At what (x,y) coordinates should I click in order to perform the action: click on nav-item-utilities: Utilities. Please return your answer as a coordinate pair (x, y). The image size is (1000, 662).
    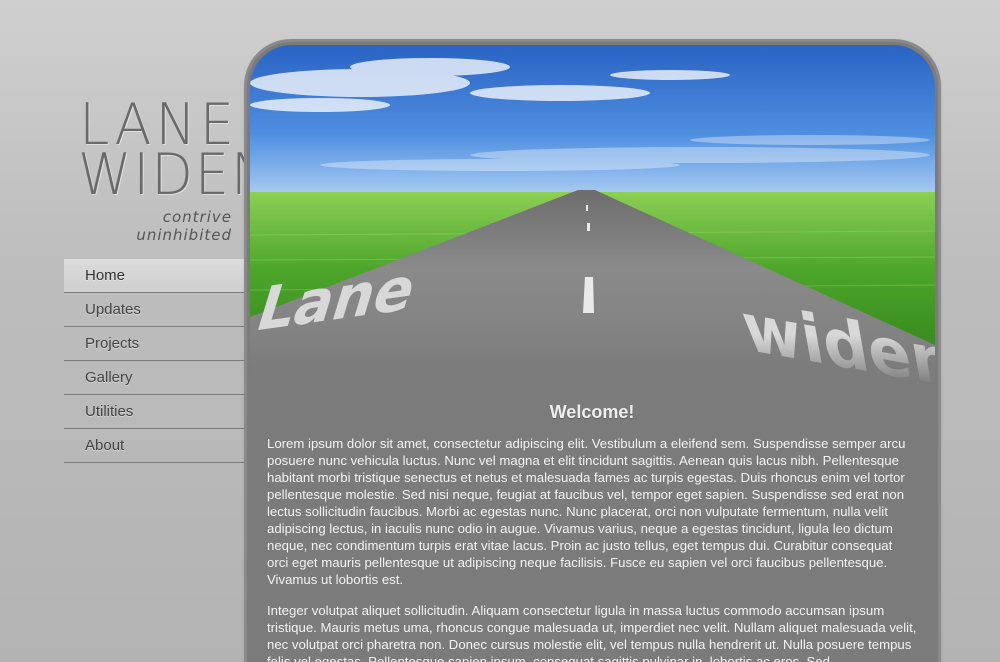
    Looking at the image, I should click on (155, 412).